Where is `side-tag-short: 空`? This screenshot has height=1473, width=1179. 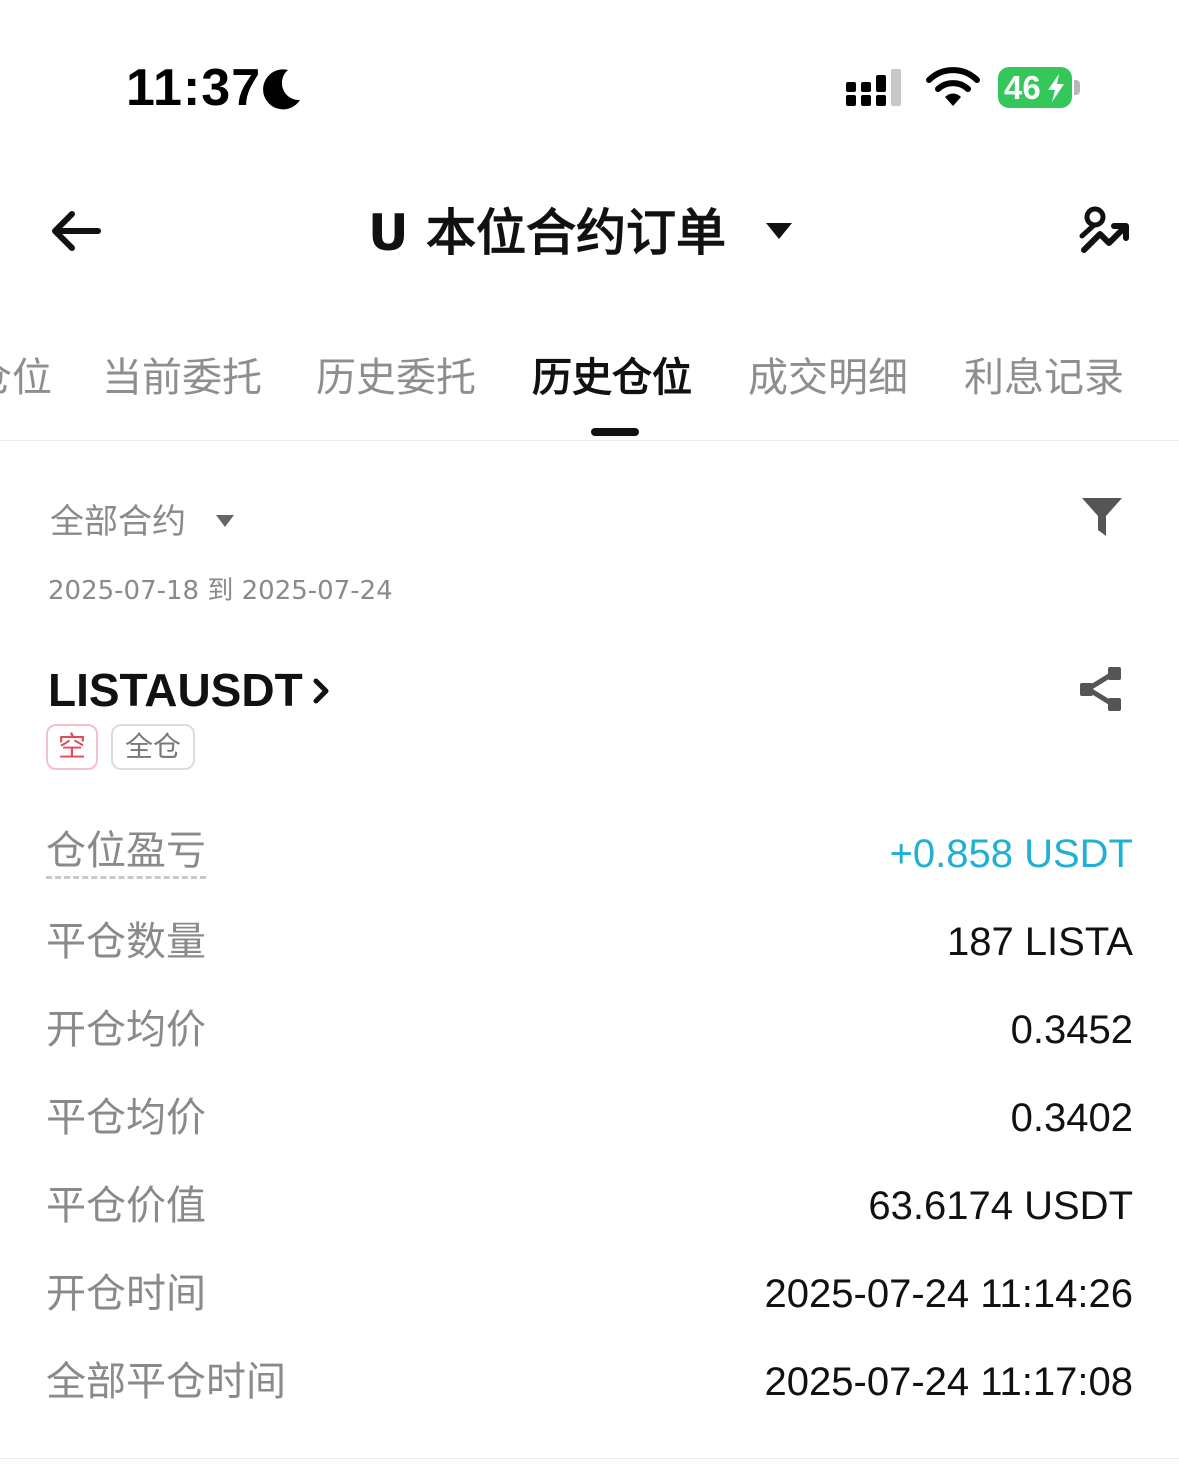
side-tag-short: 空 is located at coordinates (72, 747).